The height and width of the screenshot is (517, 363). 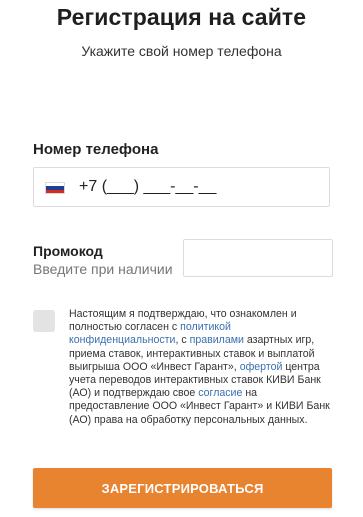 What do you see at coordinates (44, 321) in the screenshot?
I see `consent-checkbox` at bounding box center [44, 321].